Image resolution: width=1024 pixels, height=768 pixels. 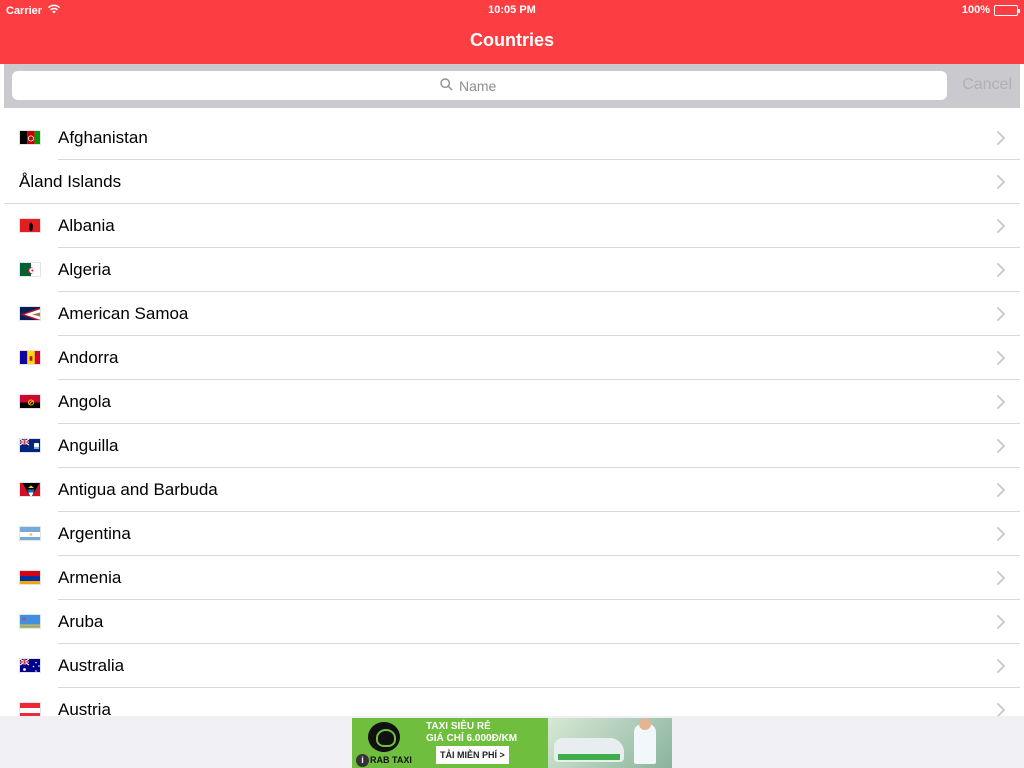 I want to click on ad-brand: RAB TAXI, so click(x=391, y=760).